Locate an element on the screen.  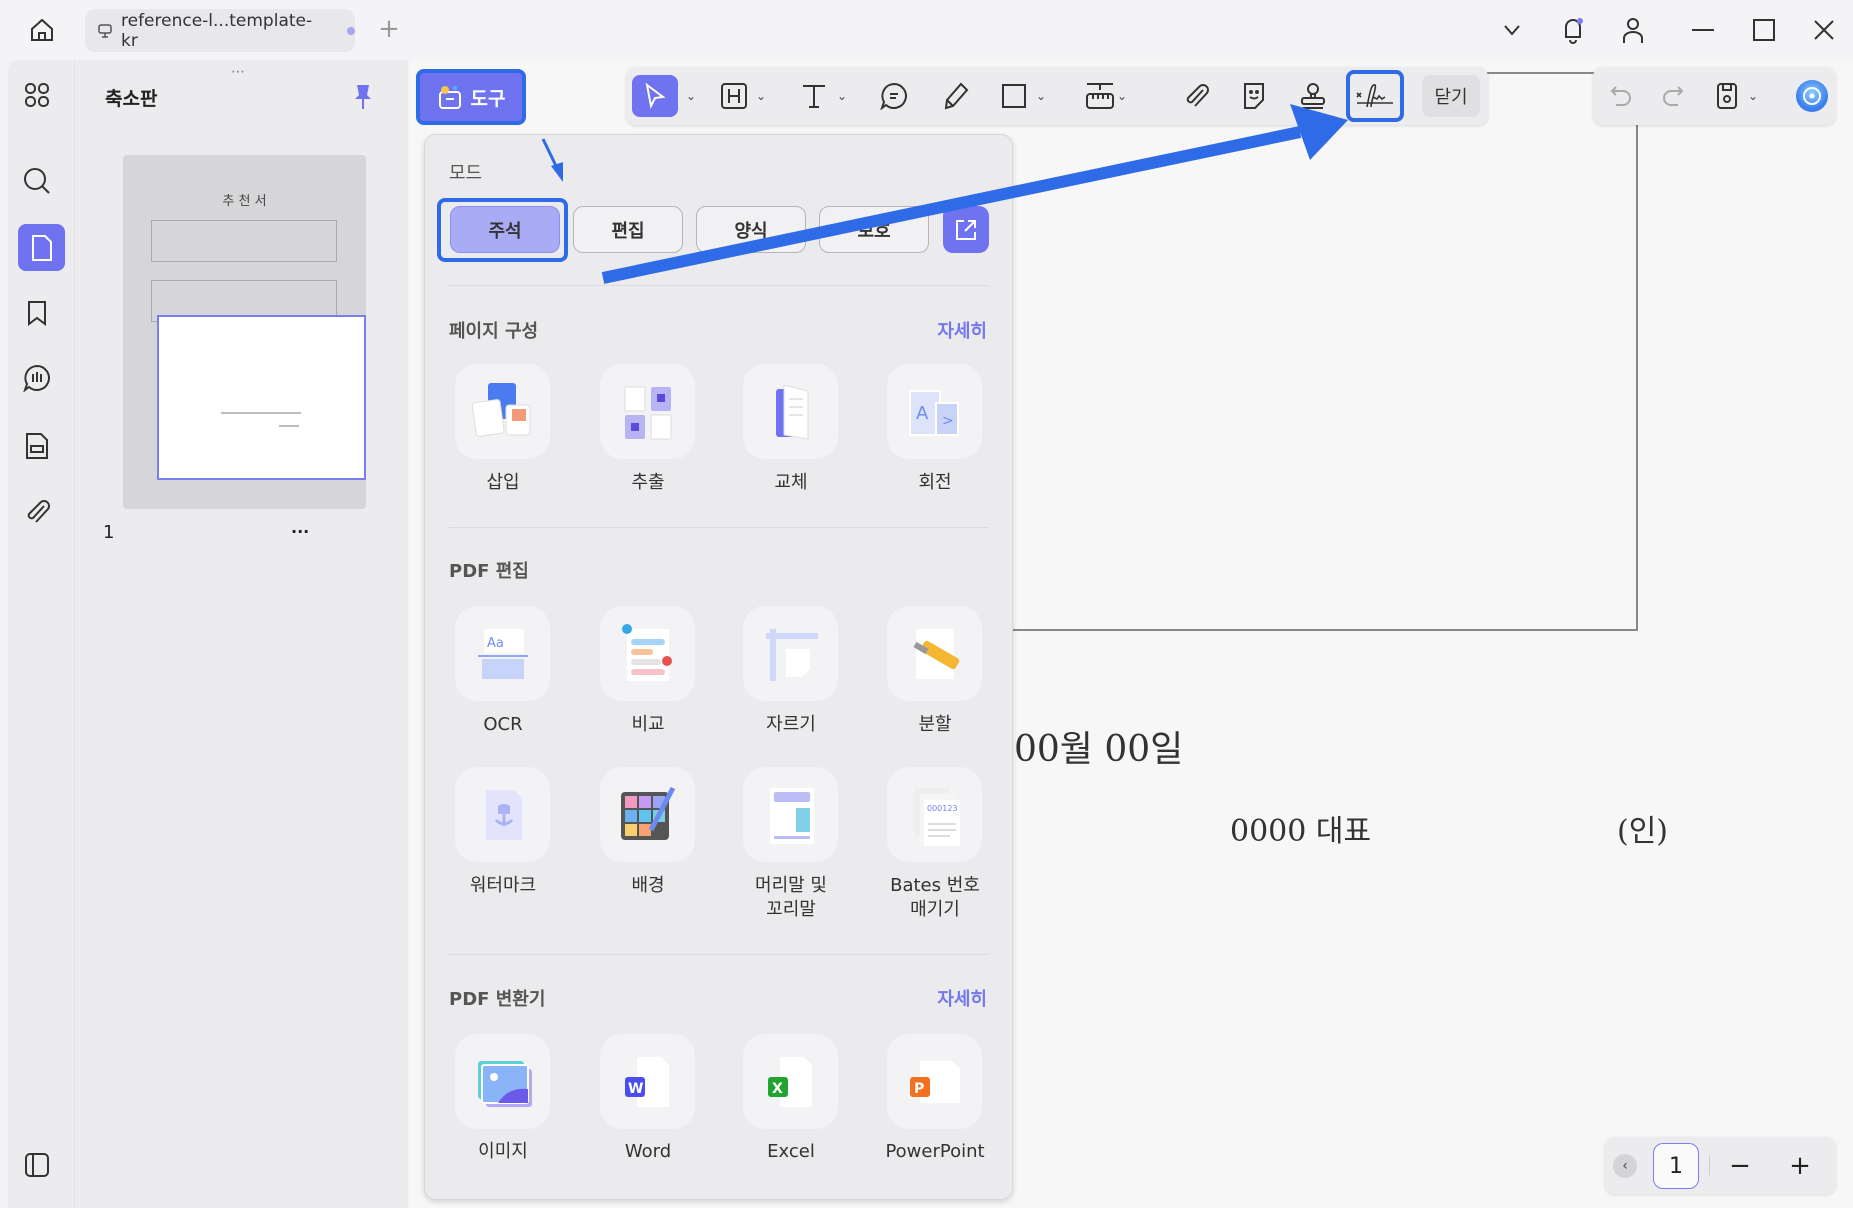
insert-icon is located at coordinates (503, 412).